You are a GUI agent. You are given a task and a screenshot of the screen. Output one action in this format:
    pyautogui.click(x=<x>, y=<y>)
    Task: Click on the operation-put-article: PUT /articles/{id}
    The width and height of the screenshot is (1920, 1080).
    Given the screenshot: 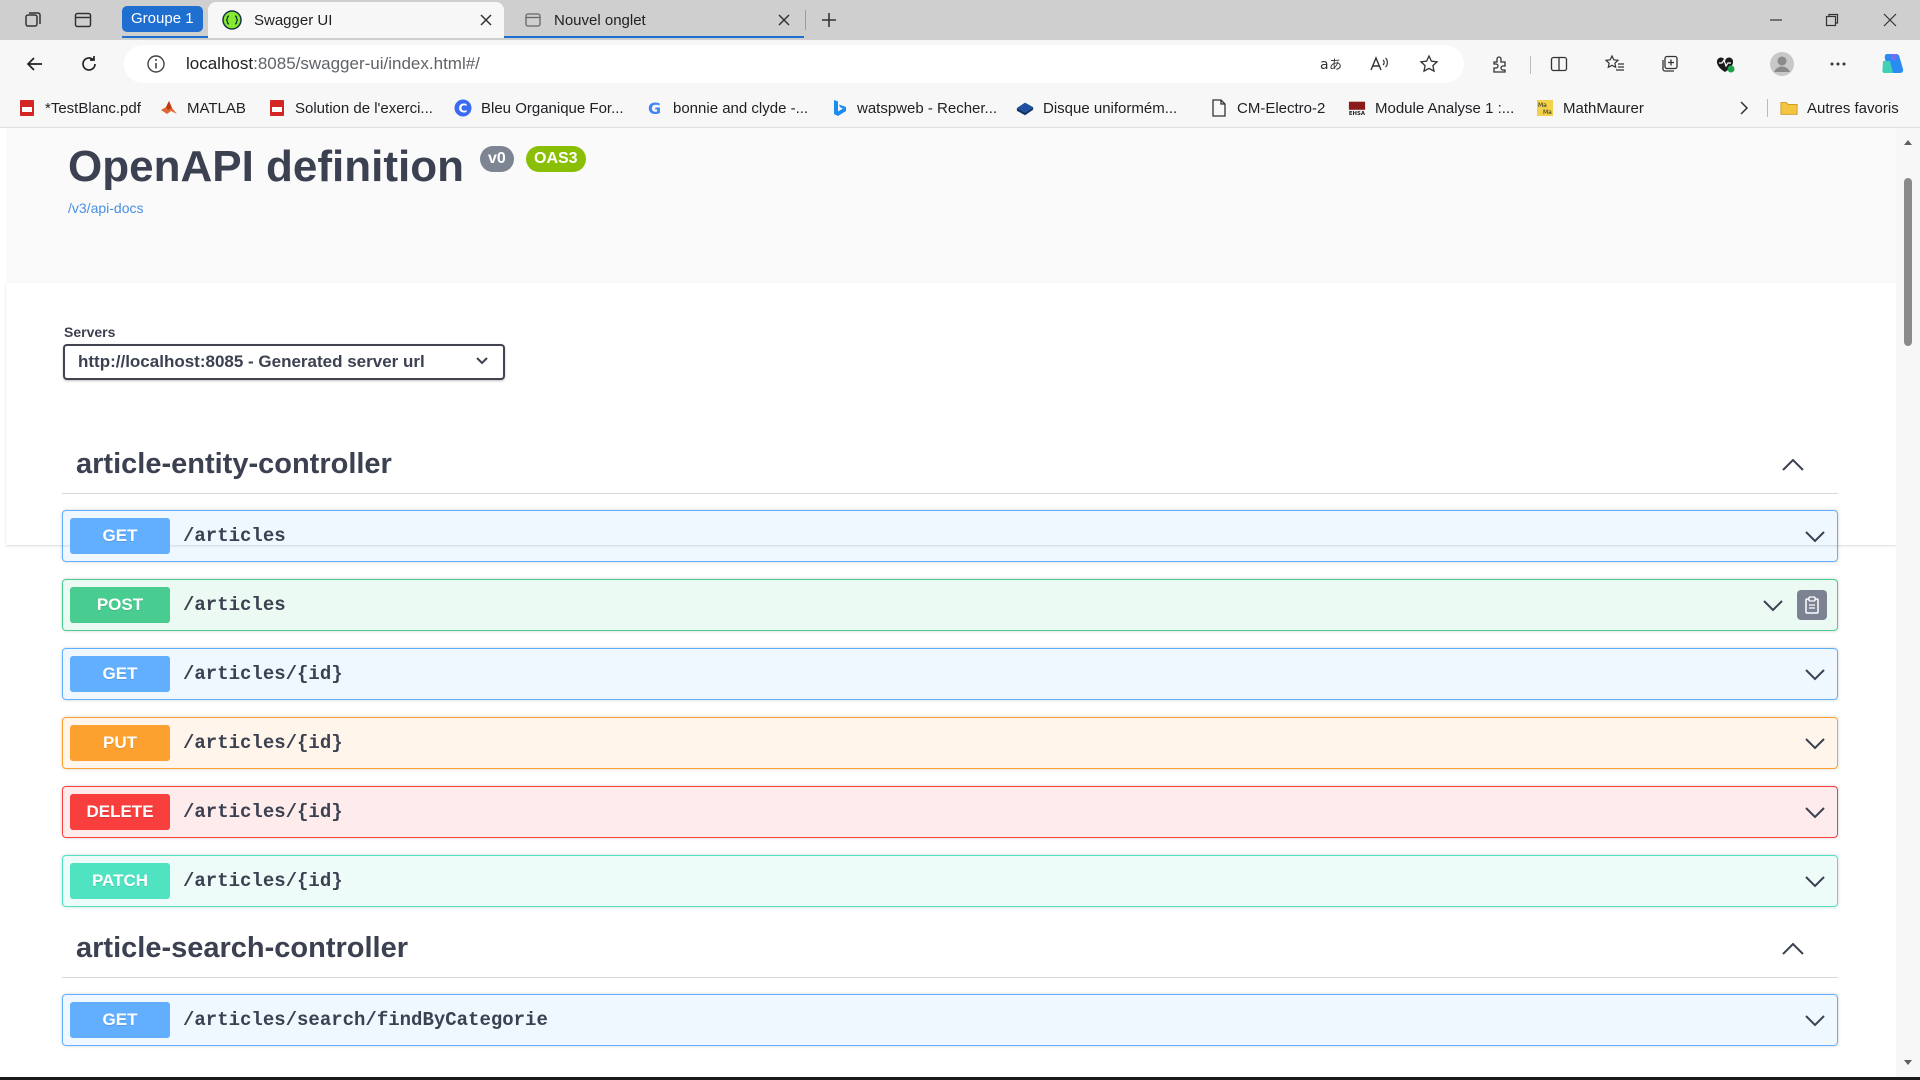 What is the action you would take?
    pyautogui.click(x=950, y=743)
    